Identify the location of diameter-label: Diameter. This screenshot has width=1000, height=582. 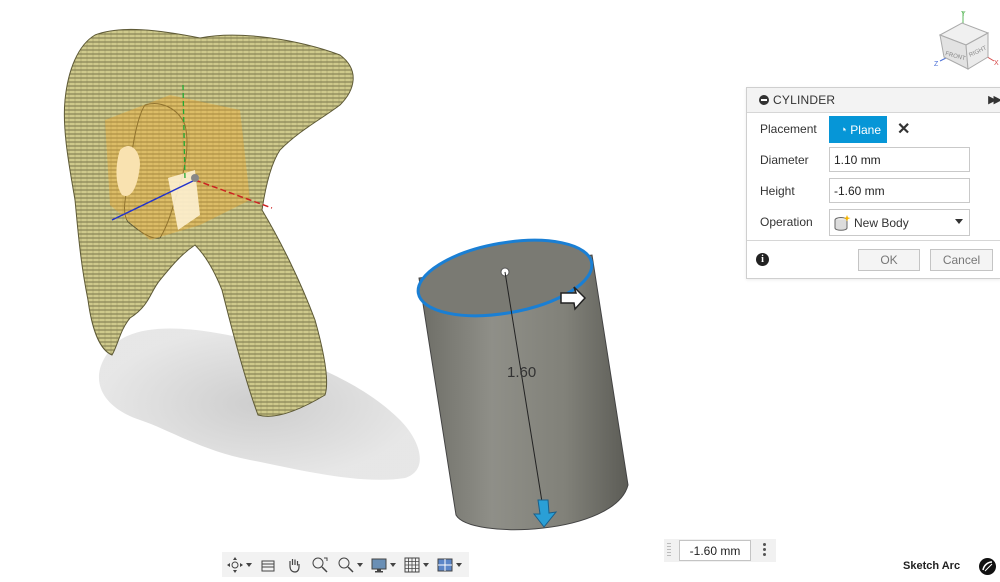
(784, 160).